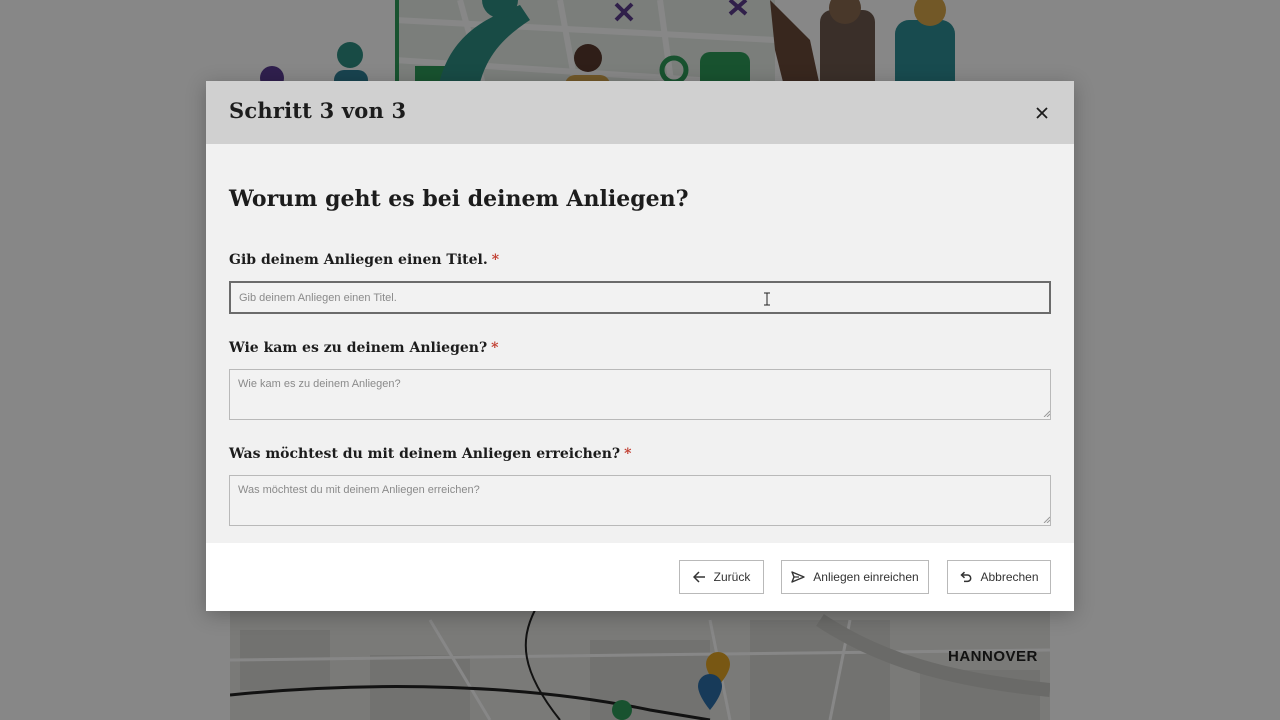  What do you see at coordinates (640, 297) in the screenshot?
I see `title-input` at bounding box center [640, 297].